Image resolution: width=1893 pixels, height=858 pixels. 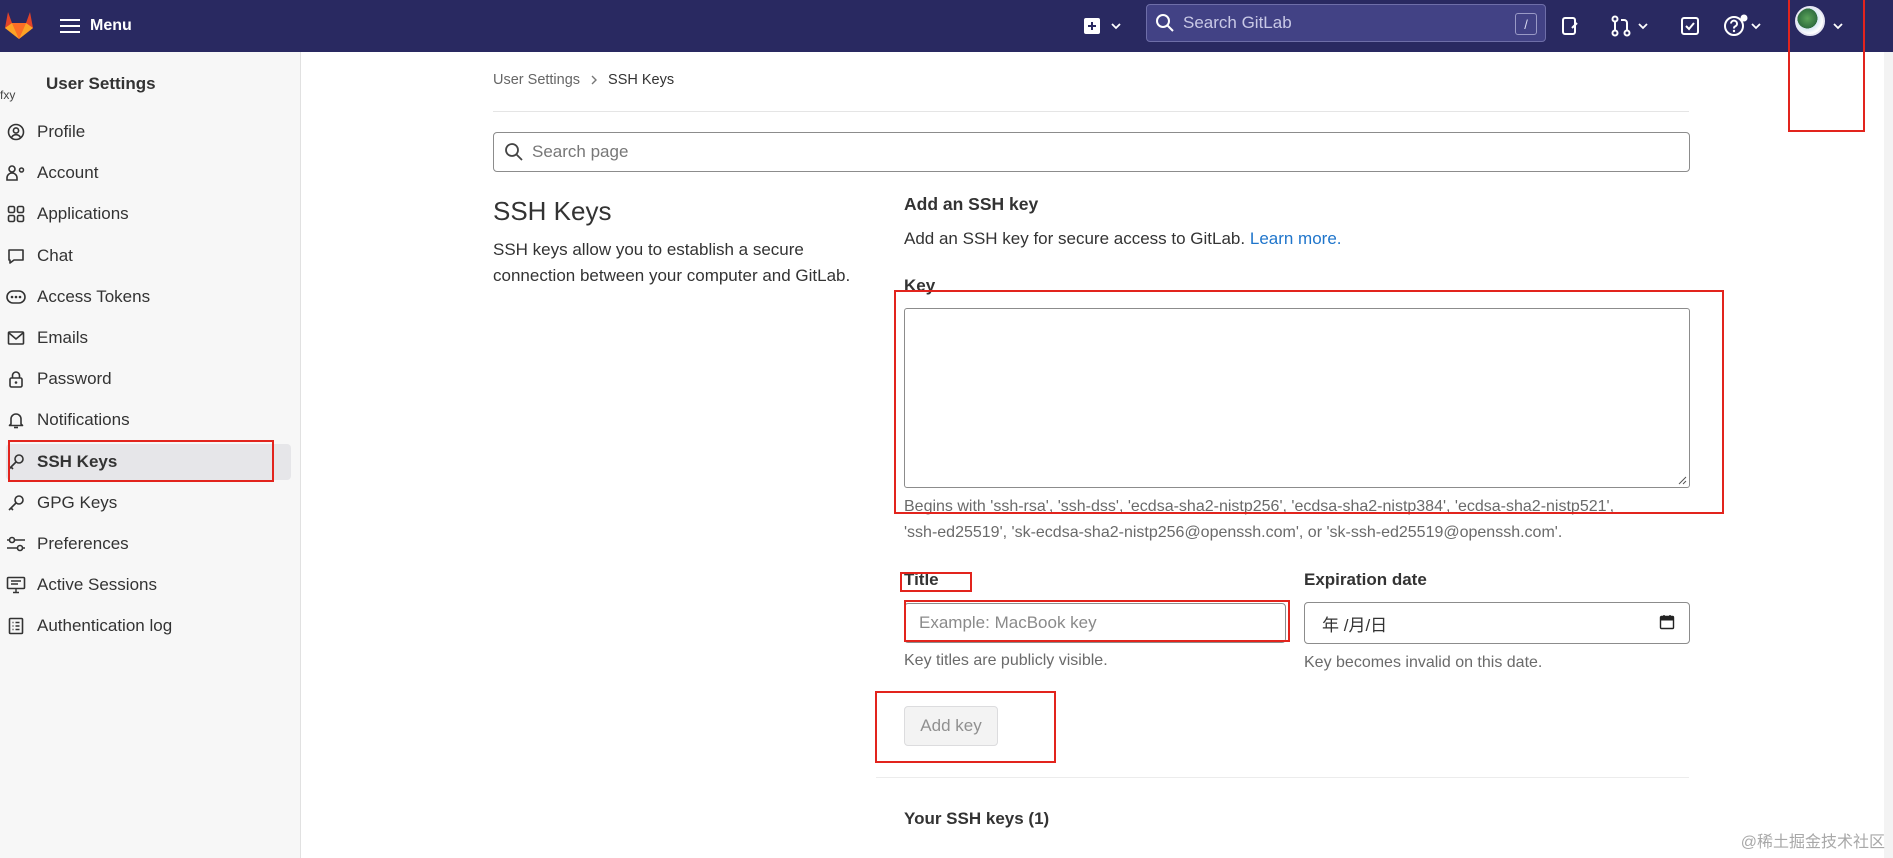 I want to click on gitlab-logo-icon, so click(x=19, y=25).